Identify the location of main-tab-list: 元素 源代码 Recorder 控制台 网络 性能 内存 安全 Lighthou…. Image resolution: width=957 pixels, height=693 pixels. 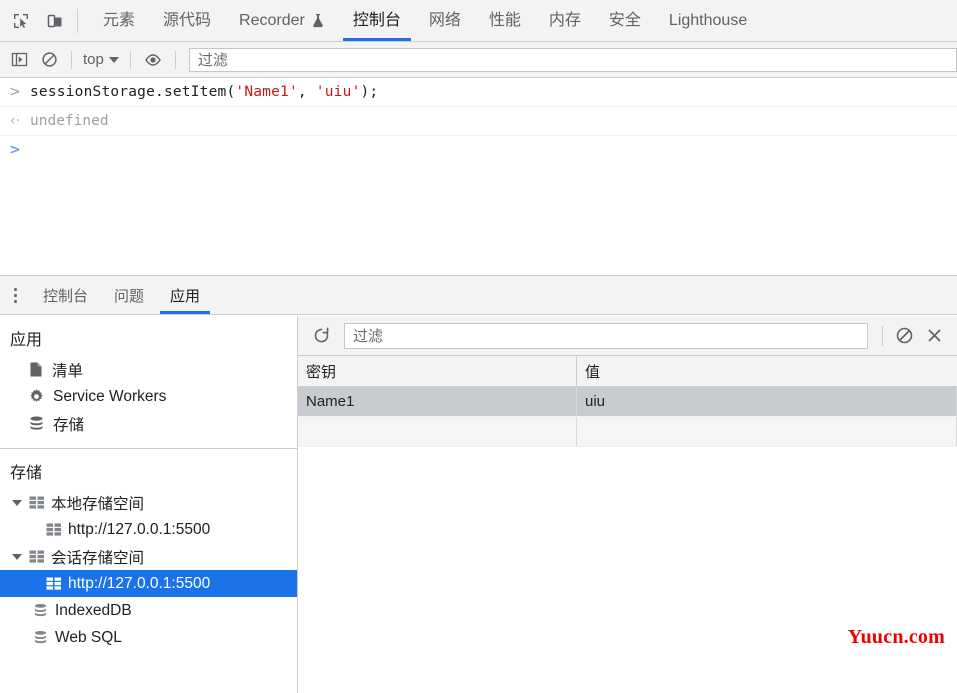
(425, 20).